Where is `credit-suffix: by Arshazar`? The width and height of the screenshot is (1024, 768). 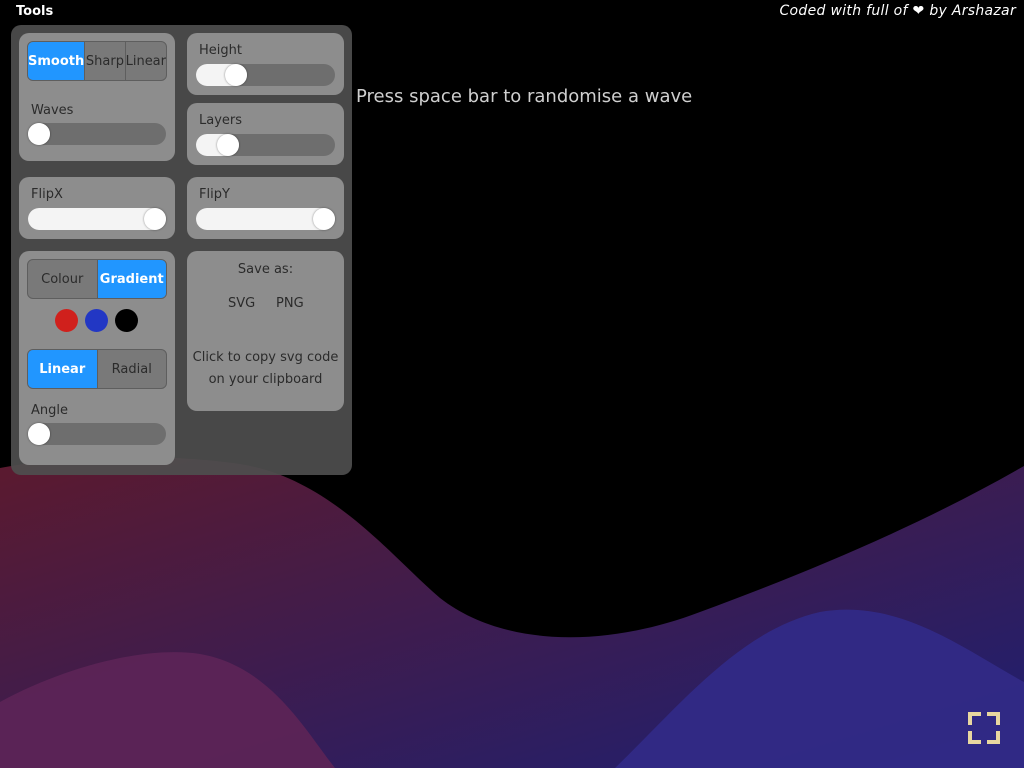 credit-suffix: by Arshazar is located at coordinates (972, 11).